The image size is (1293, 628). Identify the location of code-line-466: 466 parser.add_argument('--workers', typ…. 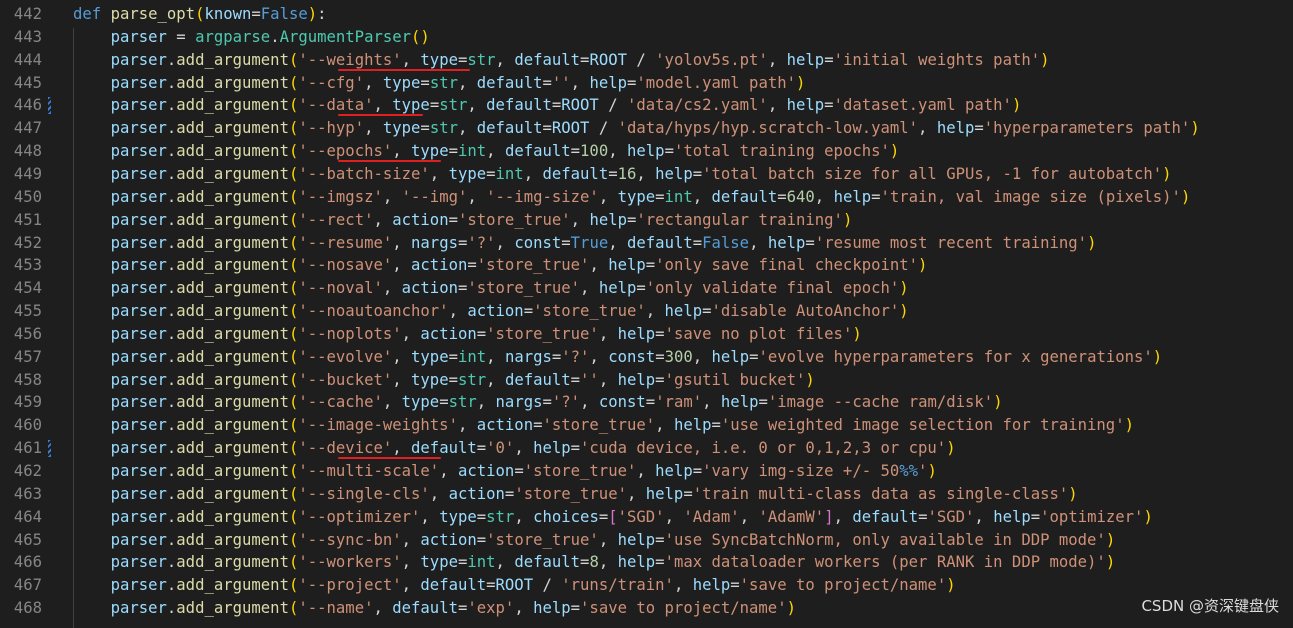
(646, 562).